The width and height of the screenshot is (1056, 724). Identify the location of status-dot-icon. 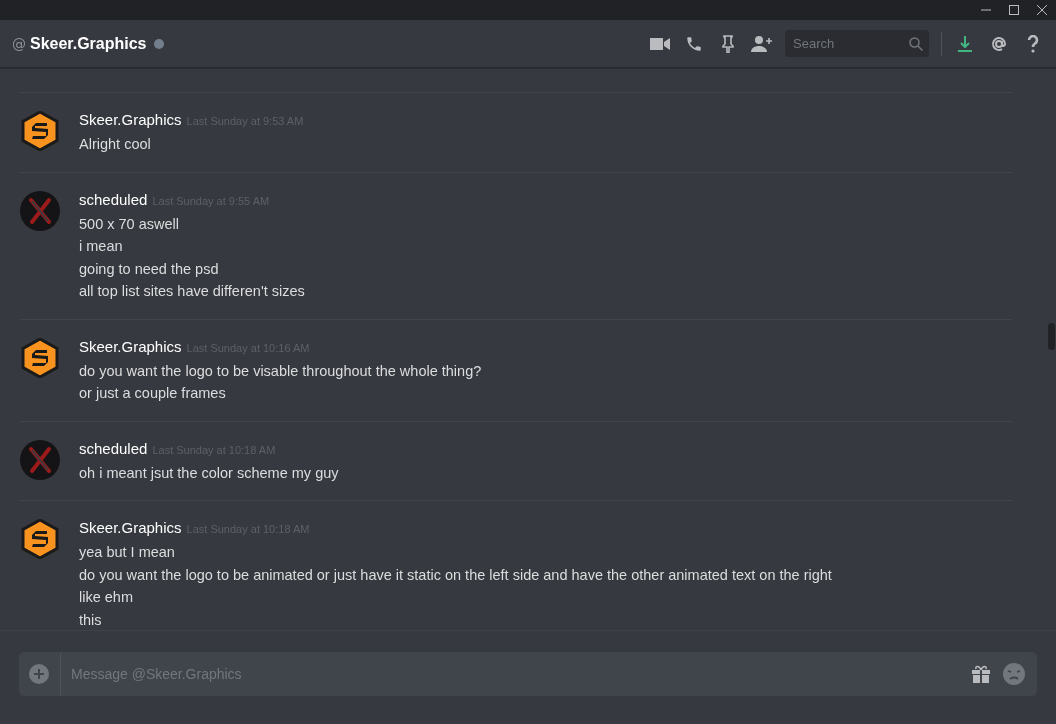
(158, 43).